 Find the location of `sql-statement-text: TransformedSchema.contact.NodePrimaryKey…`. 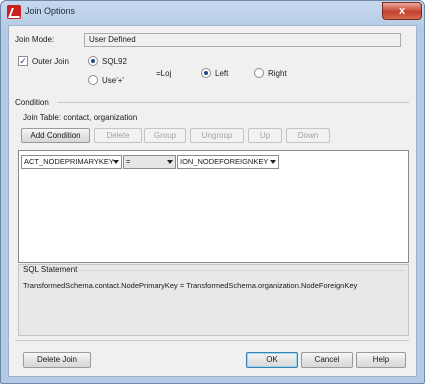

sql-statement-text: TransformedSchema.contact.NodePrimaryKey… is located at coordinates (190, 285).